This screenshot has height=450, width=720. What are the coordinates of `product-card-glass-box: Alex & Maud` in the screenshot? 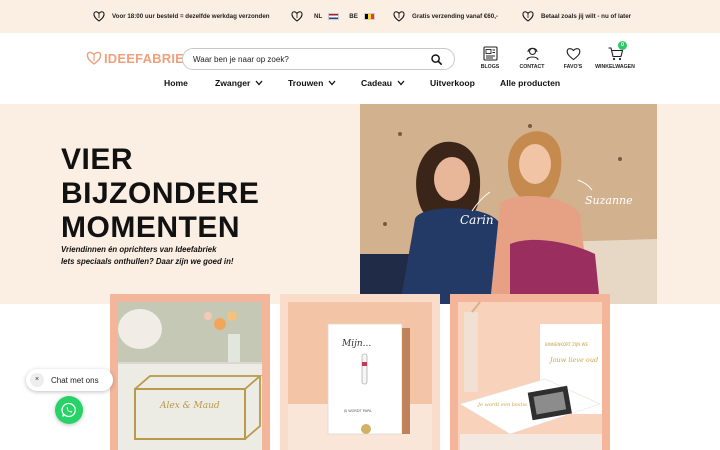 It's located at (190, 372).